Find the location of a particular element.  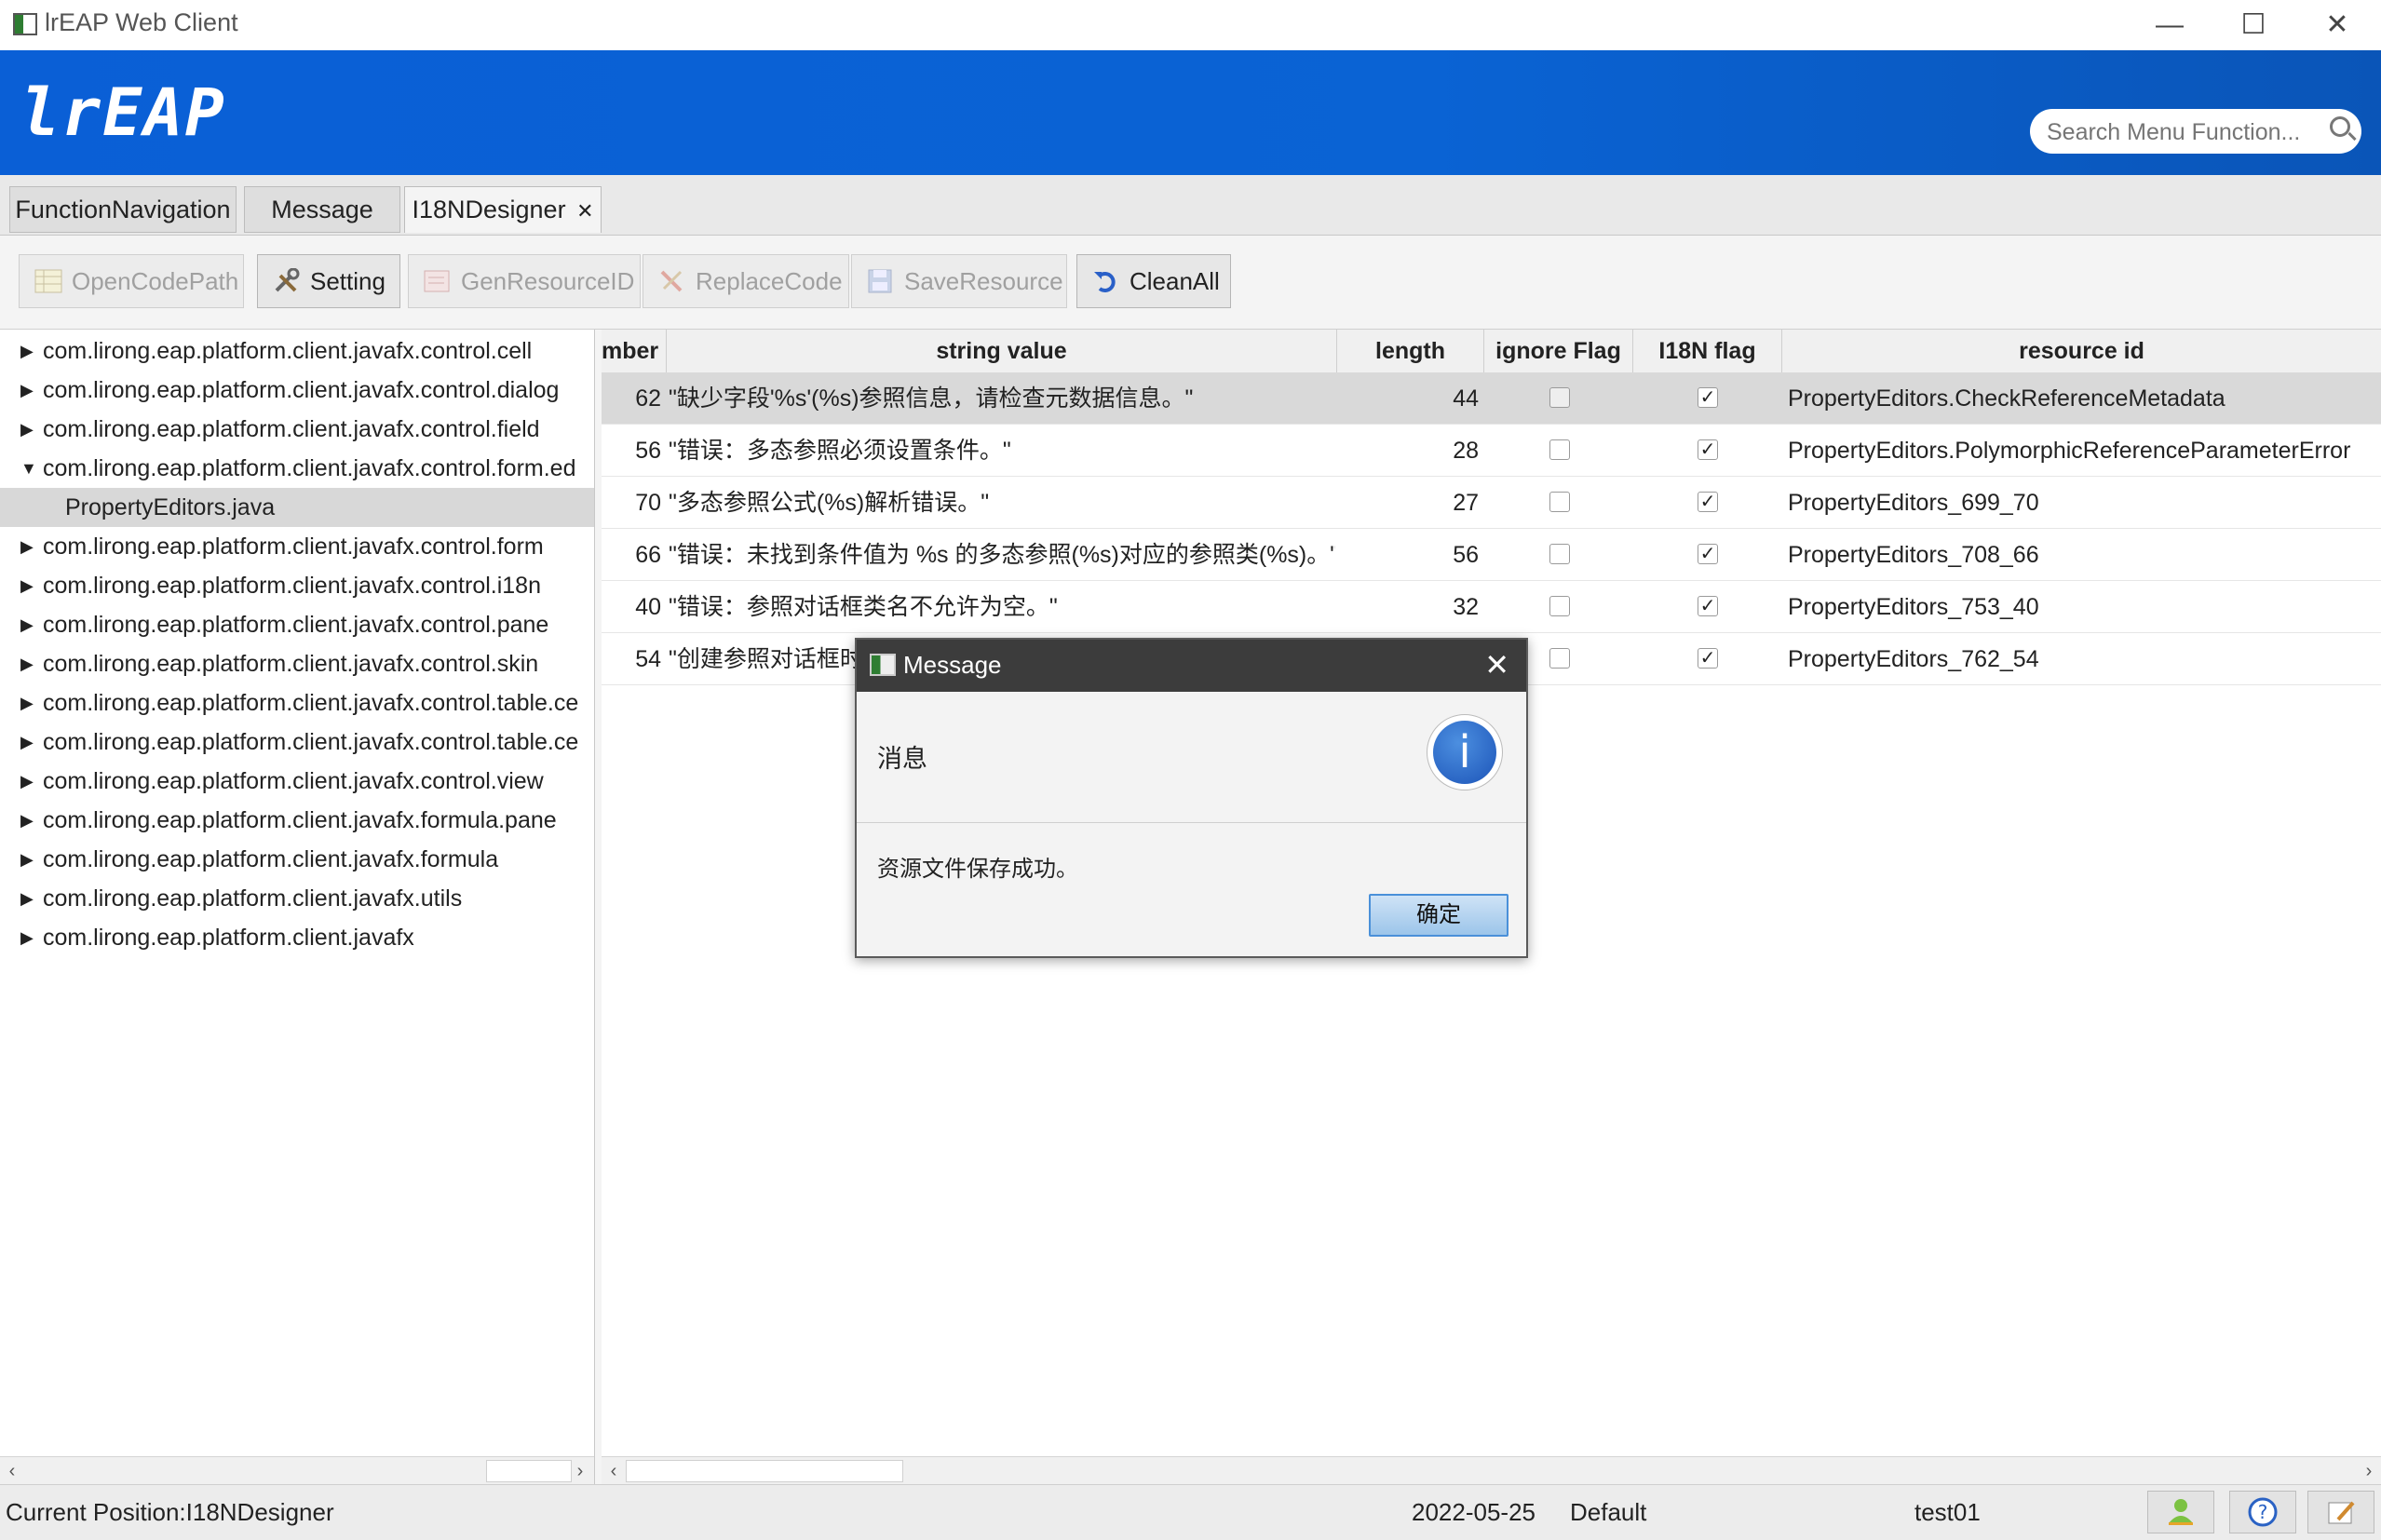

clean-all-button: CleanAll is located at coordinates (1154, 281).